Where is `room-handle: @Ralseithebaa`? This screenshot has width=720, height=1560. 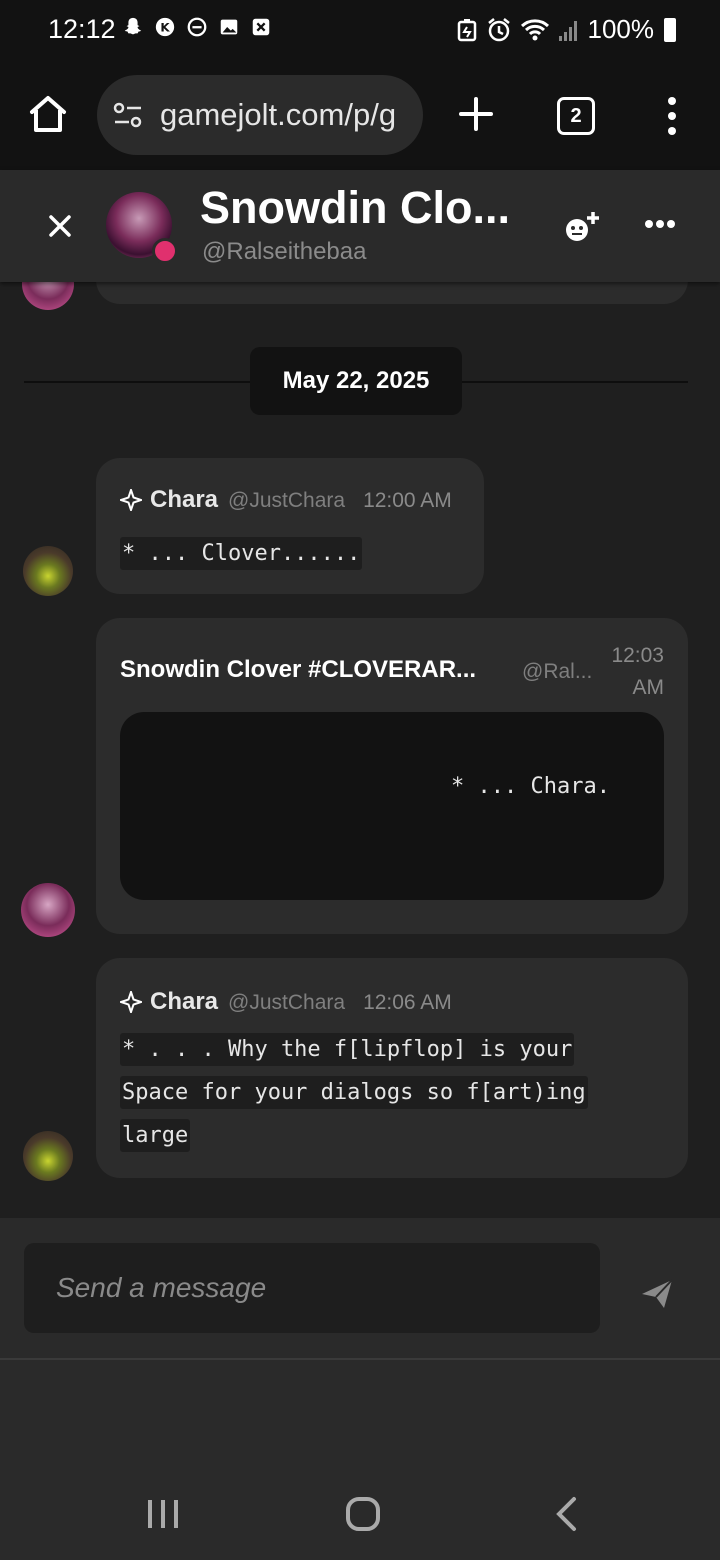 room-handle: @Ralseithebaa is located at coordinates (284, 252).